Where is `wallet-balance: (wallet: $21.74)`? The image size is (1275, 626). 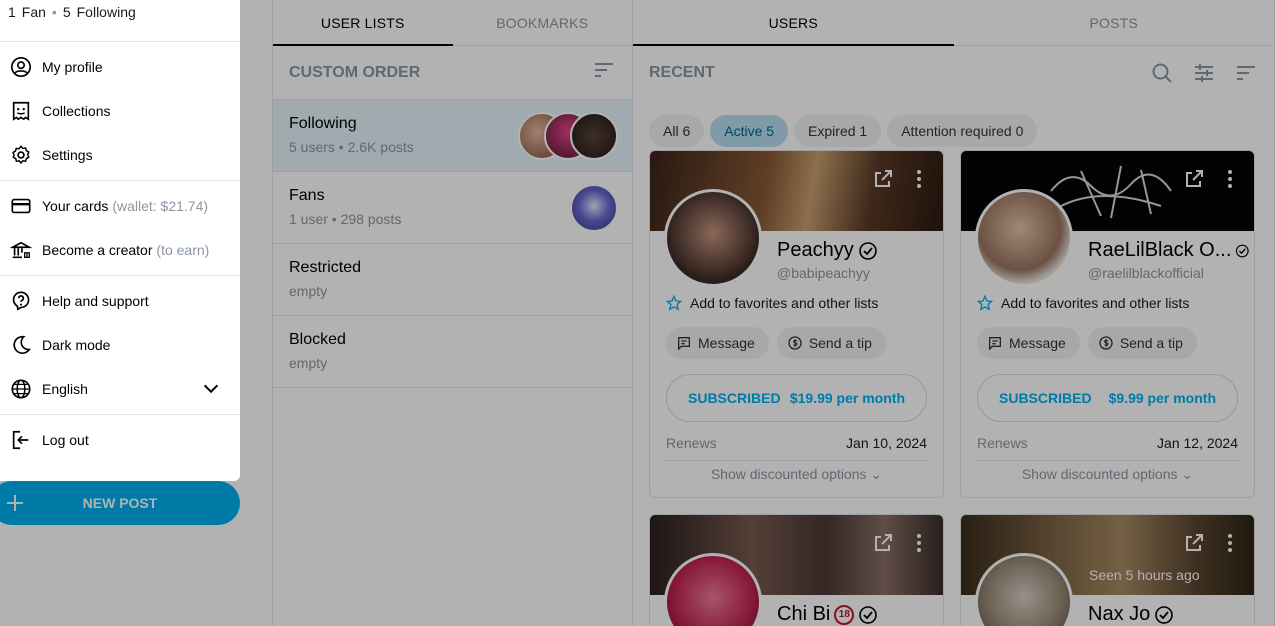
wallet-balance: (wallet: $21.74) is located at coordinates (160, 206).